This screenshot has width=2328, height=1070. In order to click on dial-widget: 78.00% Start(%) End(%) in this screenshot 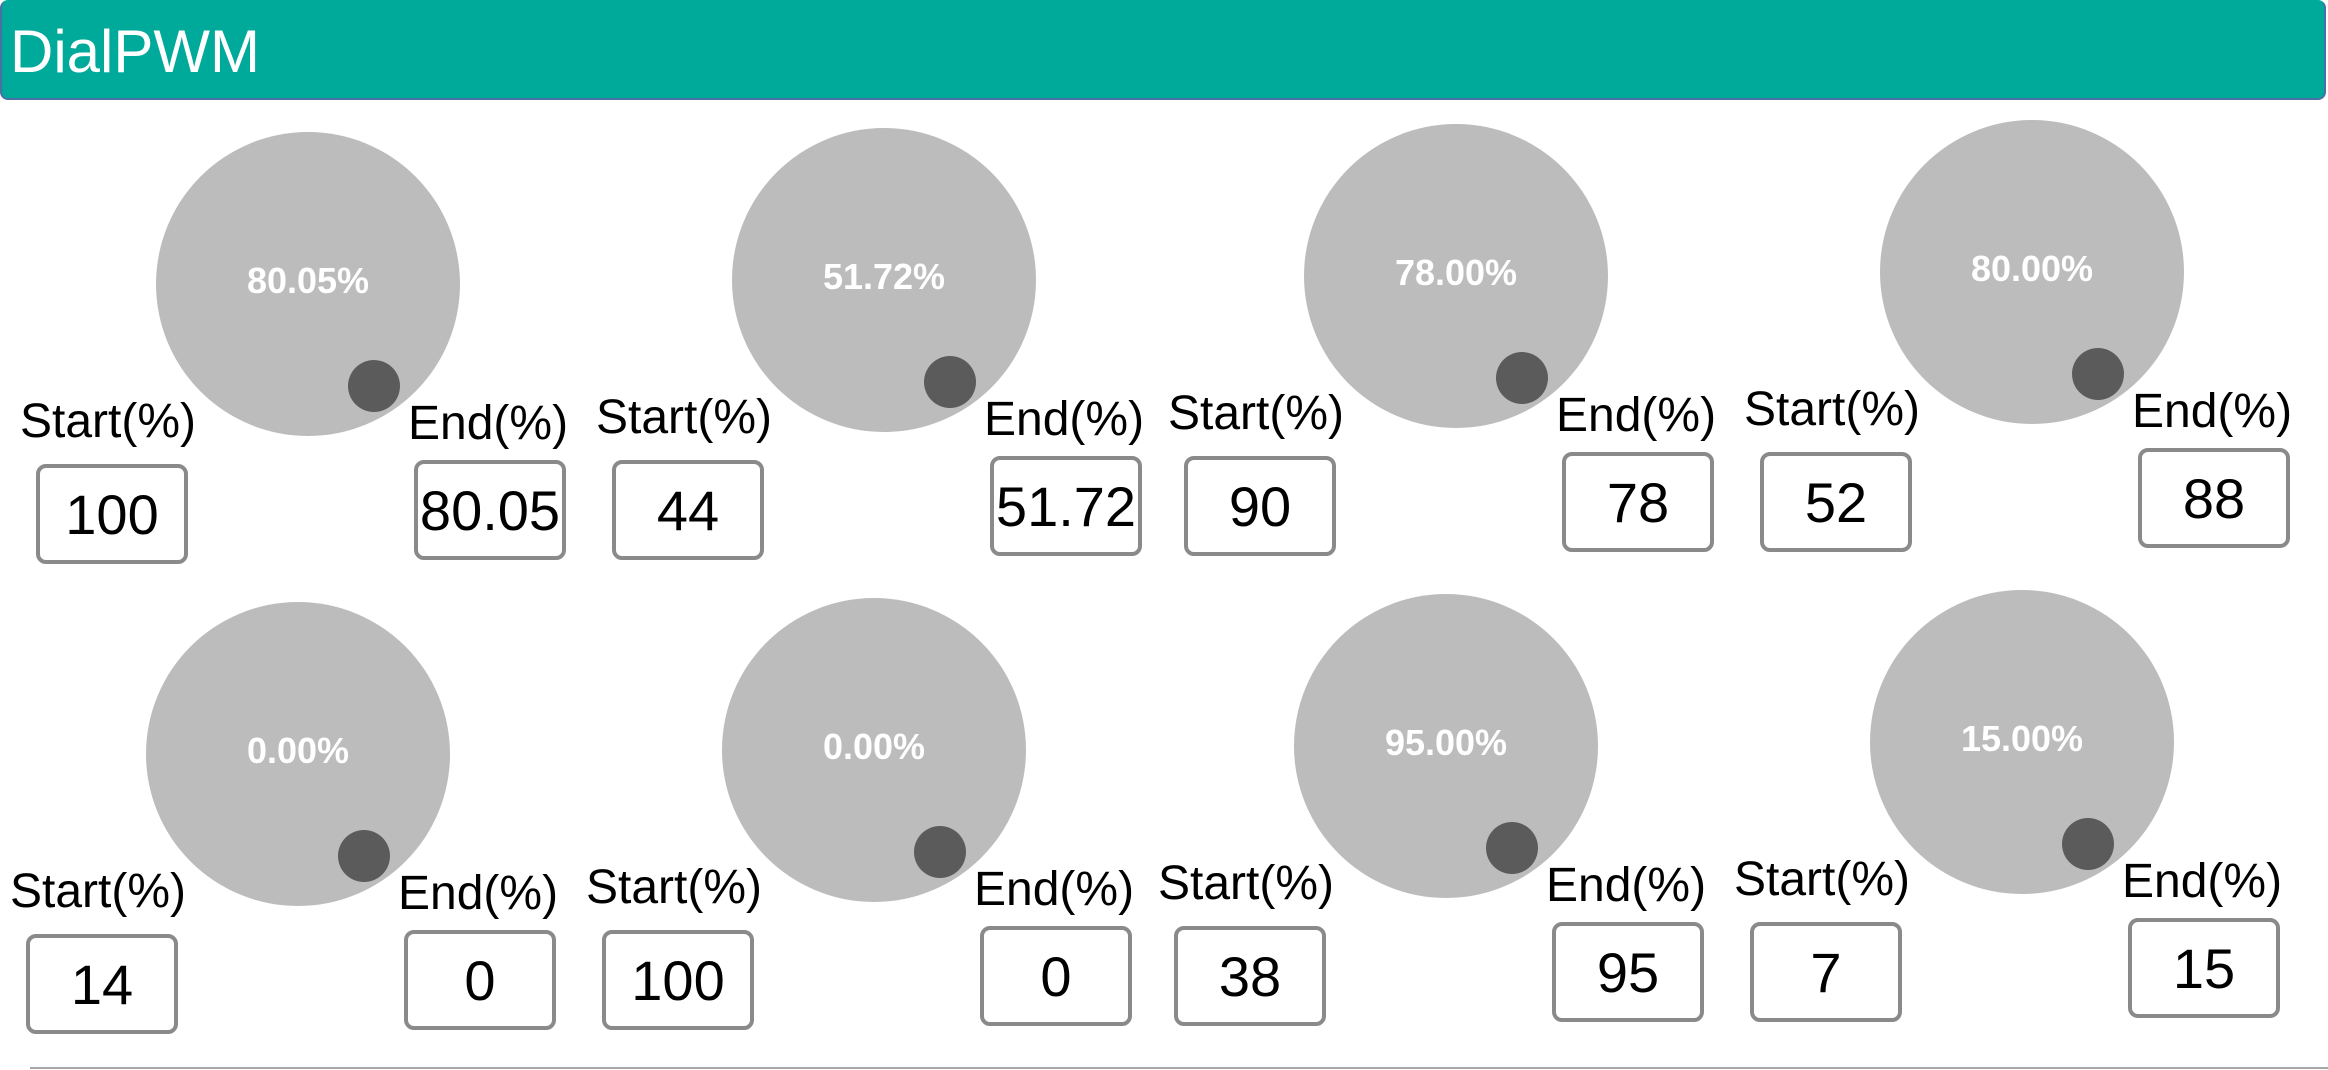, I will do `click(1458, 352)`.